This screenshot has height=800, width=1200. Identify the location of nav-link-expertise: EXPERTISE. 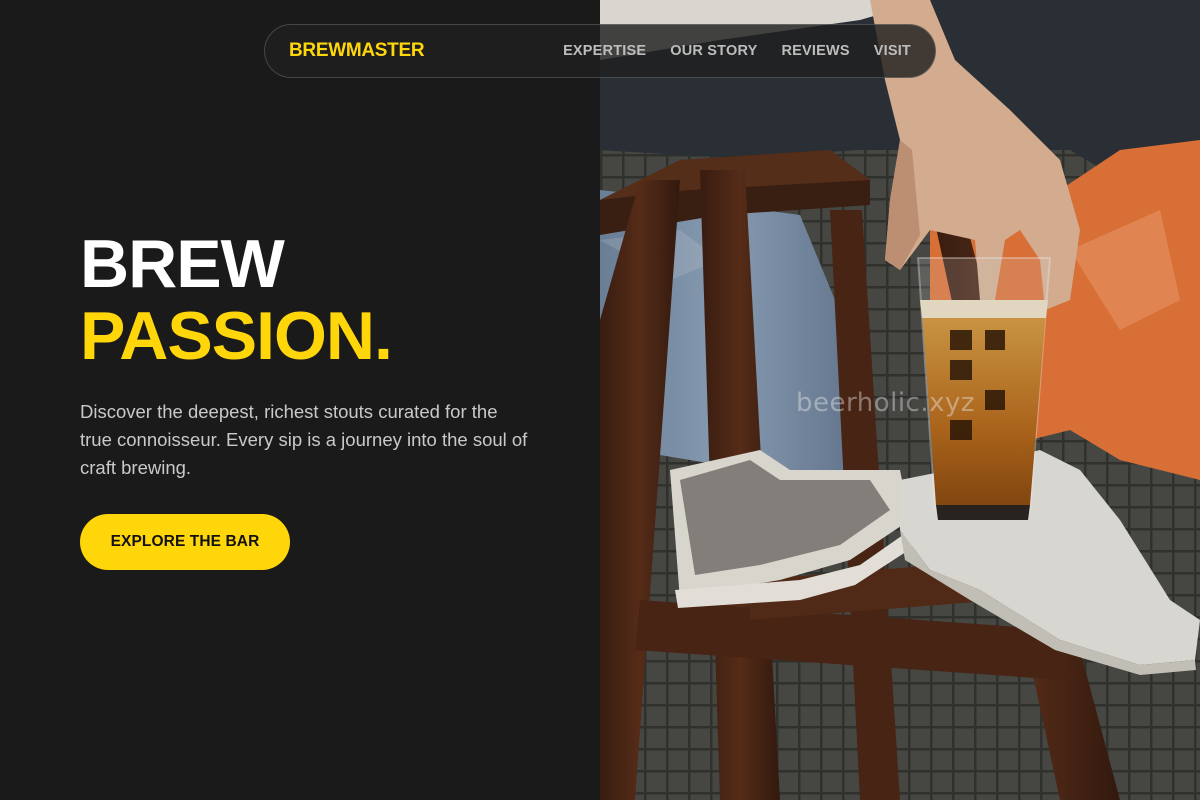
(604, 51).